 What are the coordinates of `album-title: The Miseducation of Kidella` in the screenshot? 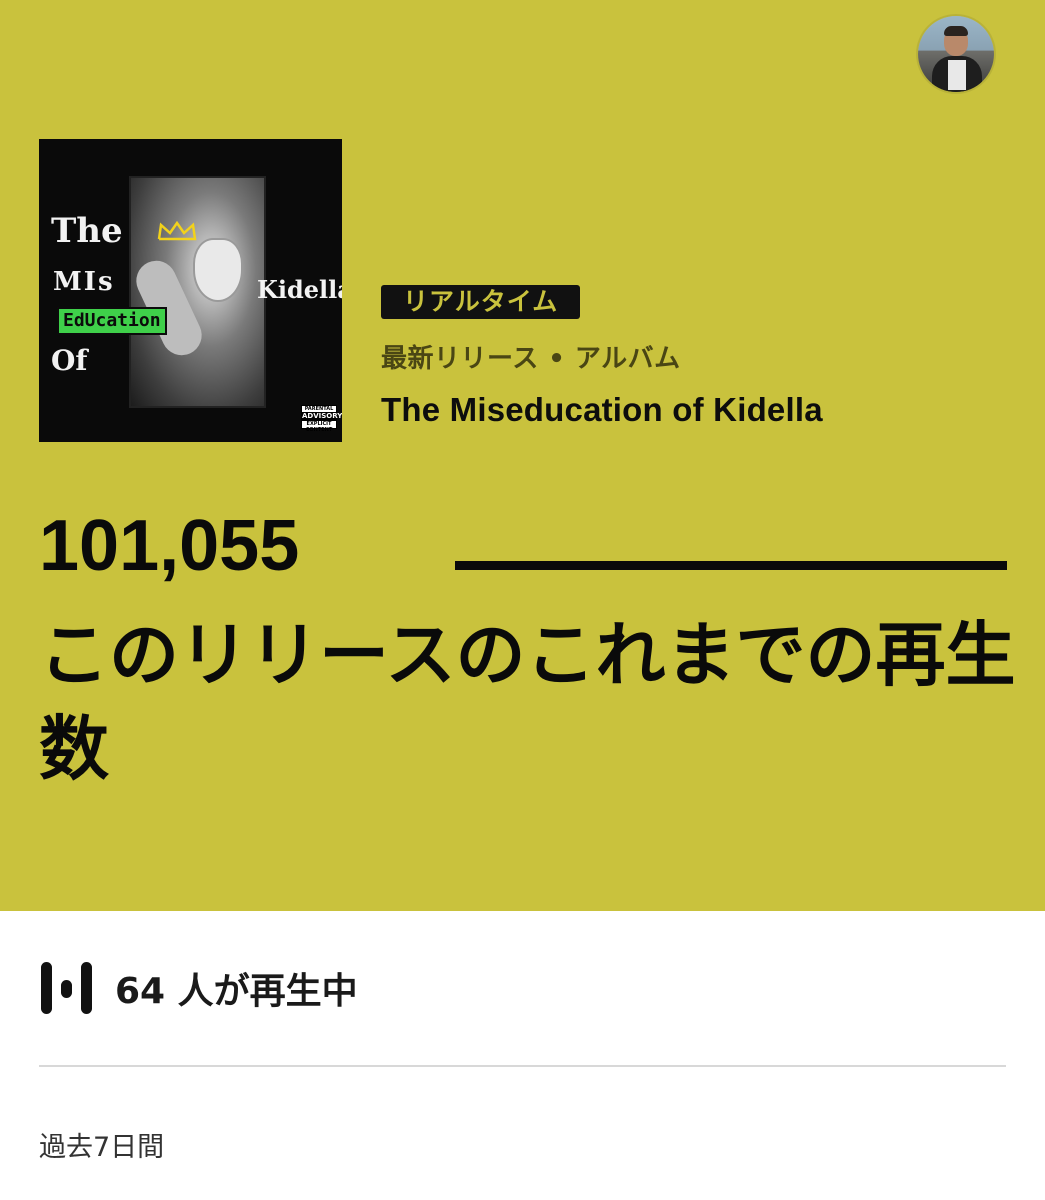 It's located at (602, 410).